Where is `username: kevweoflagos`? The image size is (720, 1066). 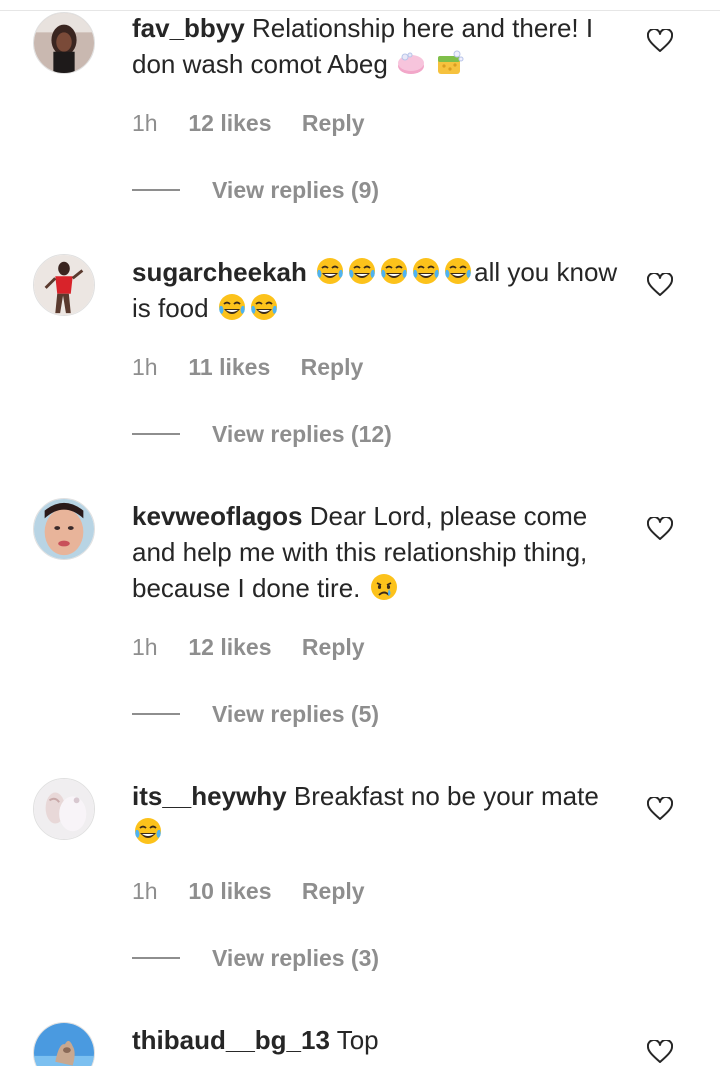 username: kevweoflagos is located at coordinates (217, 516).